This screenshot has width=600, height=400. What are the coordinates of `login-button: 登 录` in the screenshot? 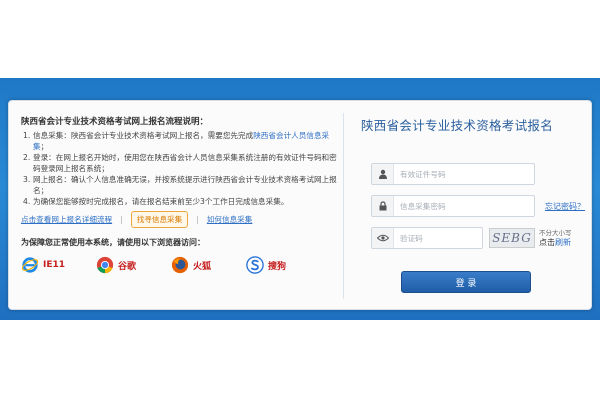 It's located at (466, 282).